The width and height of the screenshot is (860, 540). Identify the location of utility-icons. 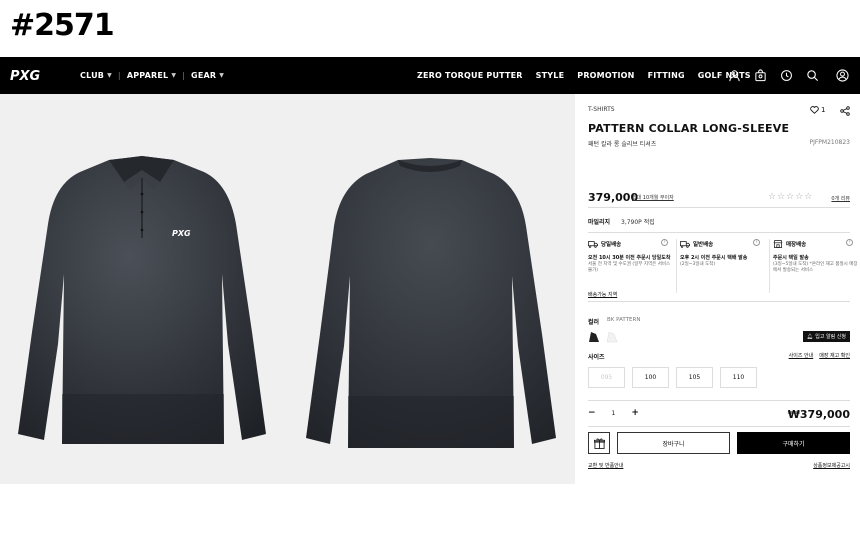
(773, 75).